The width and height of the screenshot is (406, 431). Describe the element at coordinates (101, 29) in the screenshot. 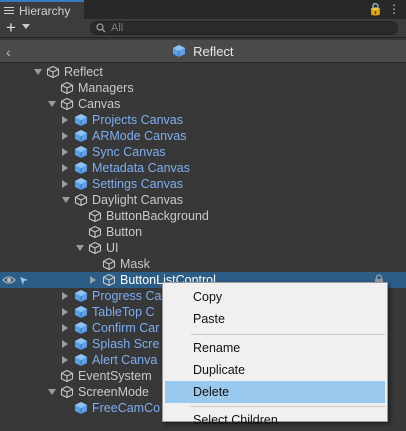

I see `search-icon` at that location.